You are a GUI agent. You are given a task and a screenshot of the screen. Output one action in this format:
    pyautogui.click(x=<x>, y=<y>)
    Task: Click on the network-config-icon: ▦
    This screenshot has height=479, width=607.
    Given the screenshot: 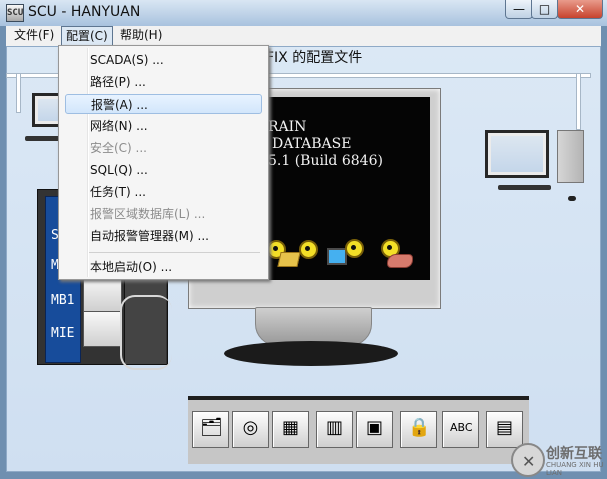 What is the action you would take?
    pyautogui.click(x=290, y=427)
    